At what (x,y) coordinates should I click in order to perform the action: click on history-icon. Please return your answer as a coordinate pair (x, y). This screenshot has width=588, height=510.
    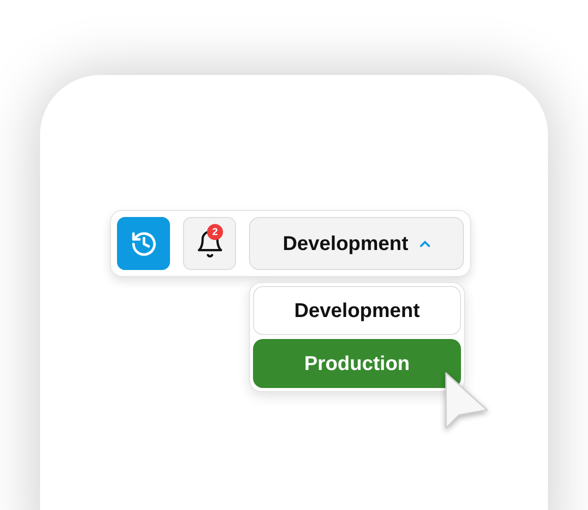
    Looking at the image, I should click on (144, 244).